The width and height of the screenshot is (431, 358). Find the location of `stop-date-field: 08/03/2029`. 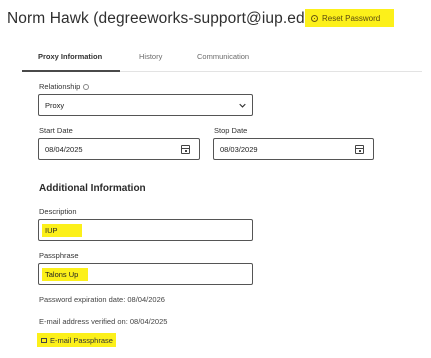

stop-date-field: 08/03/2029 is located at coordinates (293, 149).